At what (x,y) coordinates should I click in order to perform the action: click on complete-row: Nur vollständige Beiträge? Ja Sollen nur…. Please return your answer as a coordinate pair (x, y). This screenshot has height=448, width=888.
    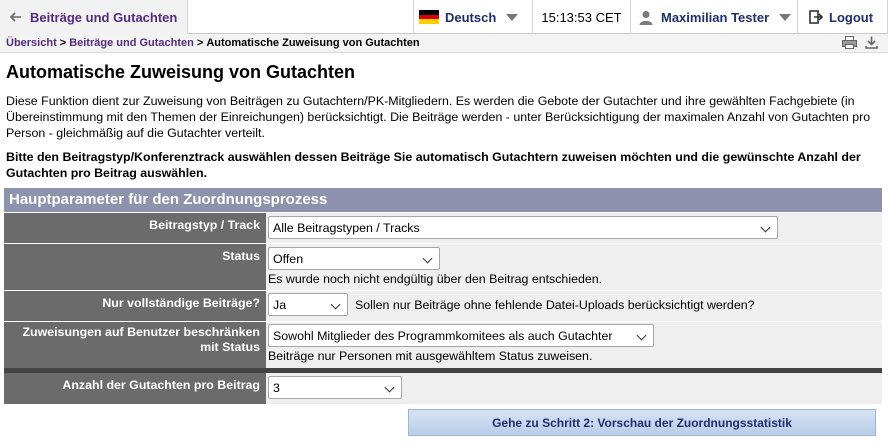
    Looking at the image, I should click on (443, 306).